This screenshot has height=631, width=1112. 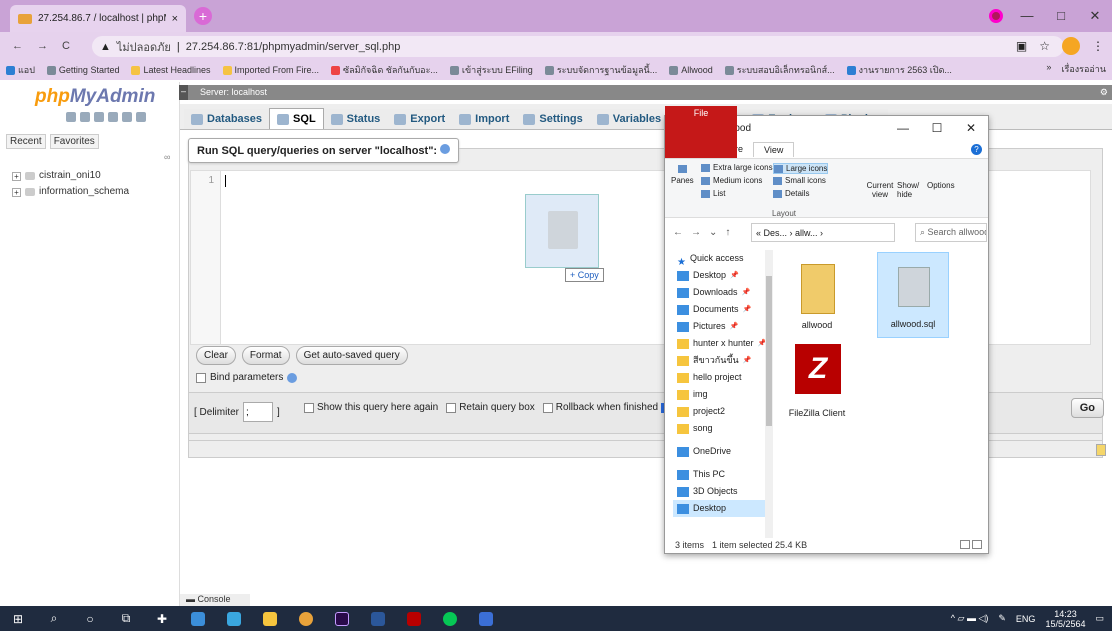 I want to click on pen-icon: ✎, so click(x=1002, y=618).